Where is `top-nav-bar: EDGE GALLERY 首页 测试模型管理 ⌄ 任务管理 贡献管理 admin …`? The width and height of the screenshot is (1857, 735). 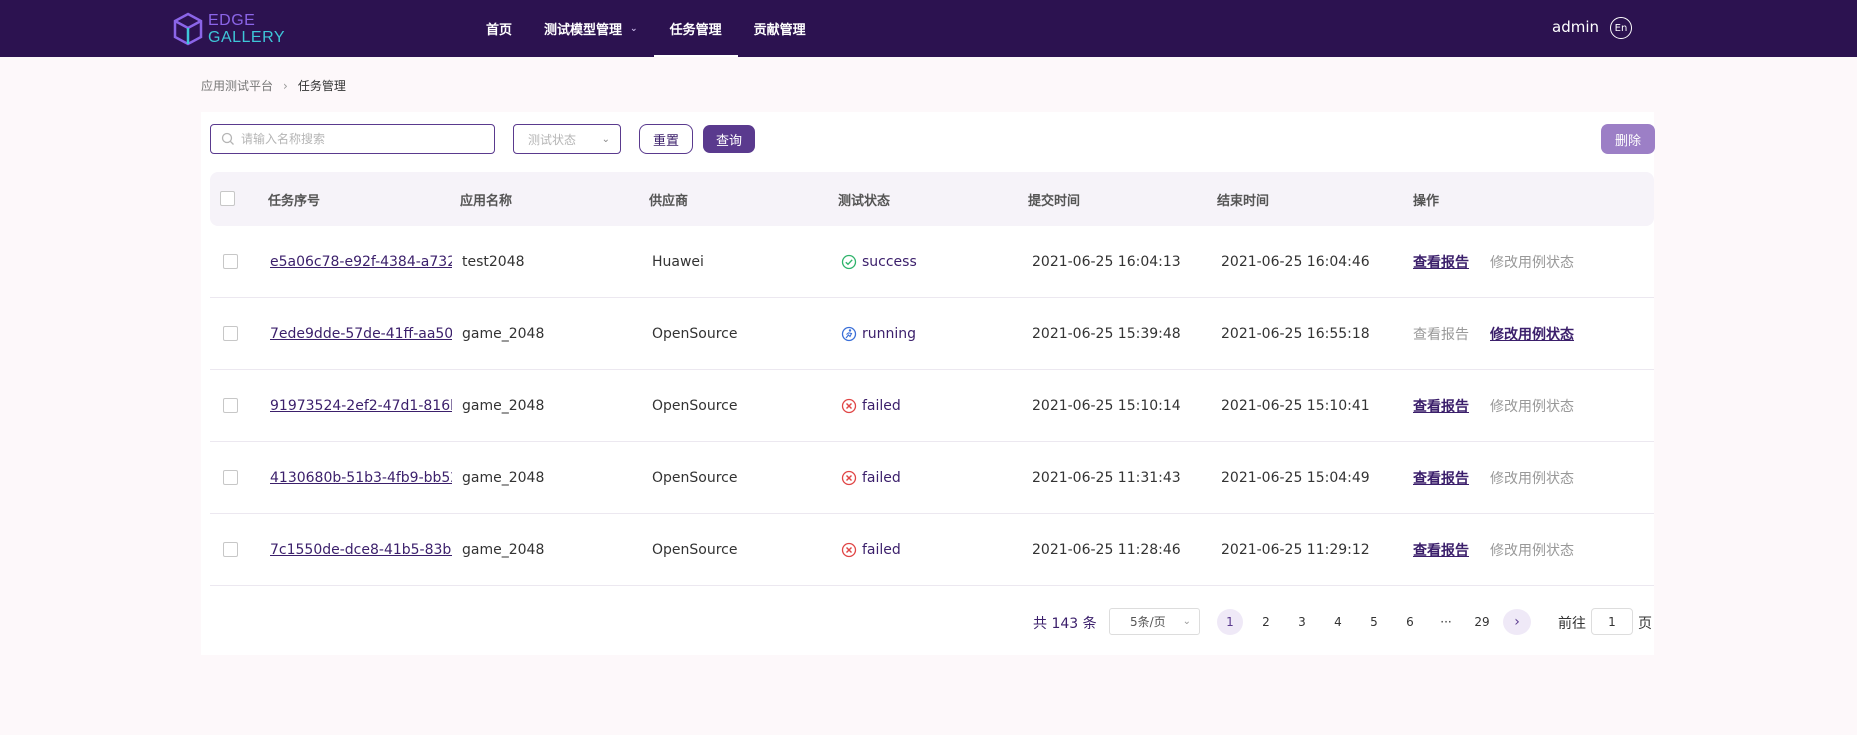 top-nav-bar: EDGE GALLERY 首页 测试模型管理 ⌄ 任务管理 贡献管理 admin … is located at coordinates (928, 28).